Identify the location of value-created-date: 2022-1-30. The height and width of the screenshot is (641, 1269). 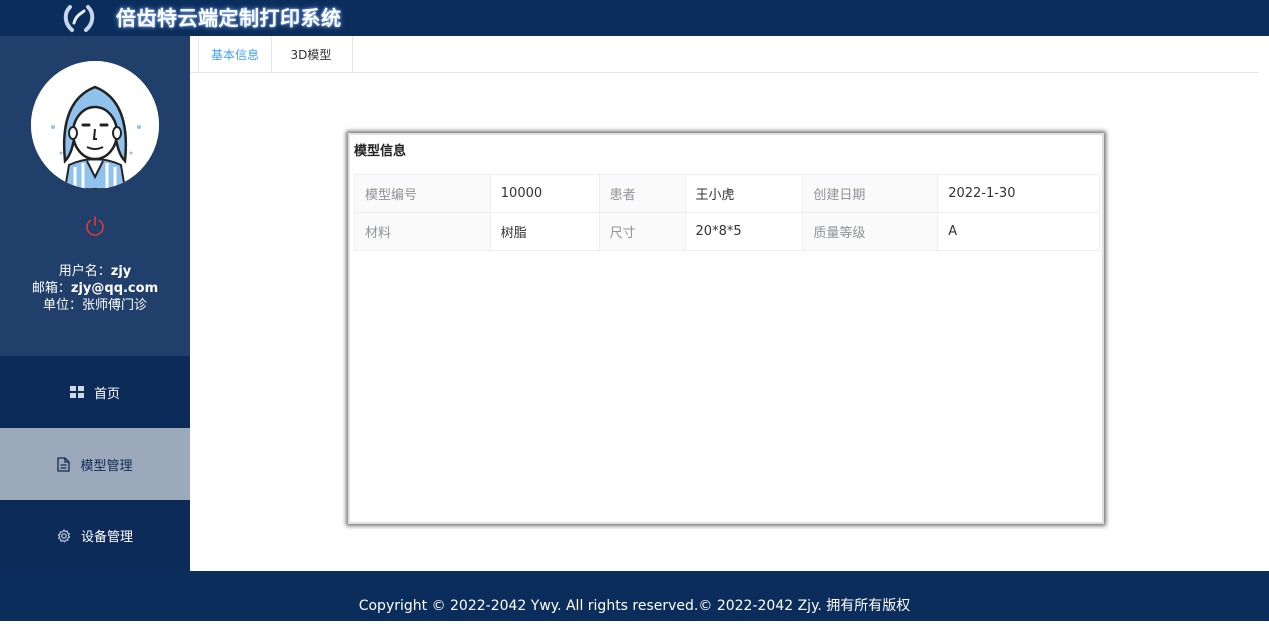
(1018, 193).